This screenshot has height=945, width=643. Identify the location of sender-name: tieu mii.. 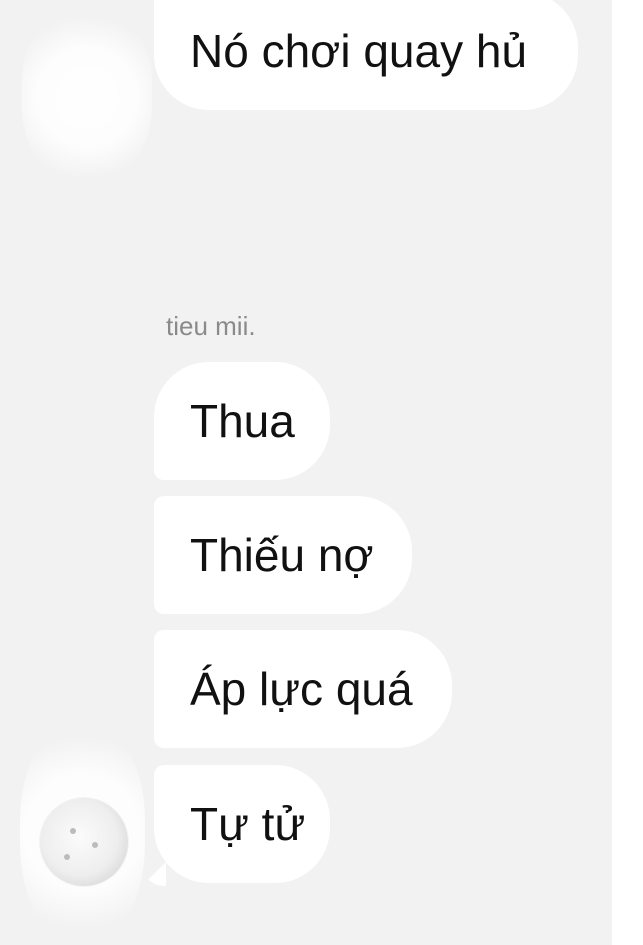
(211, 326).